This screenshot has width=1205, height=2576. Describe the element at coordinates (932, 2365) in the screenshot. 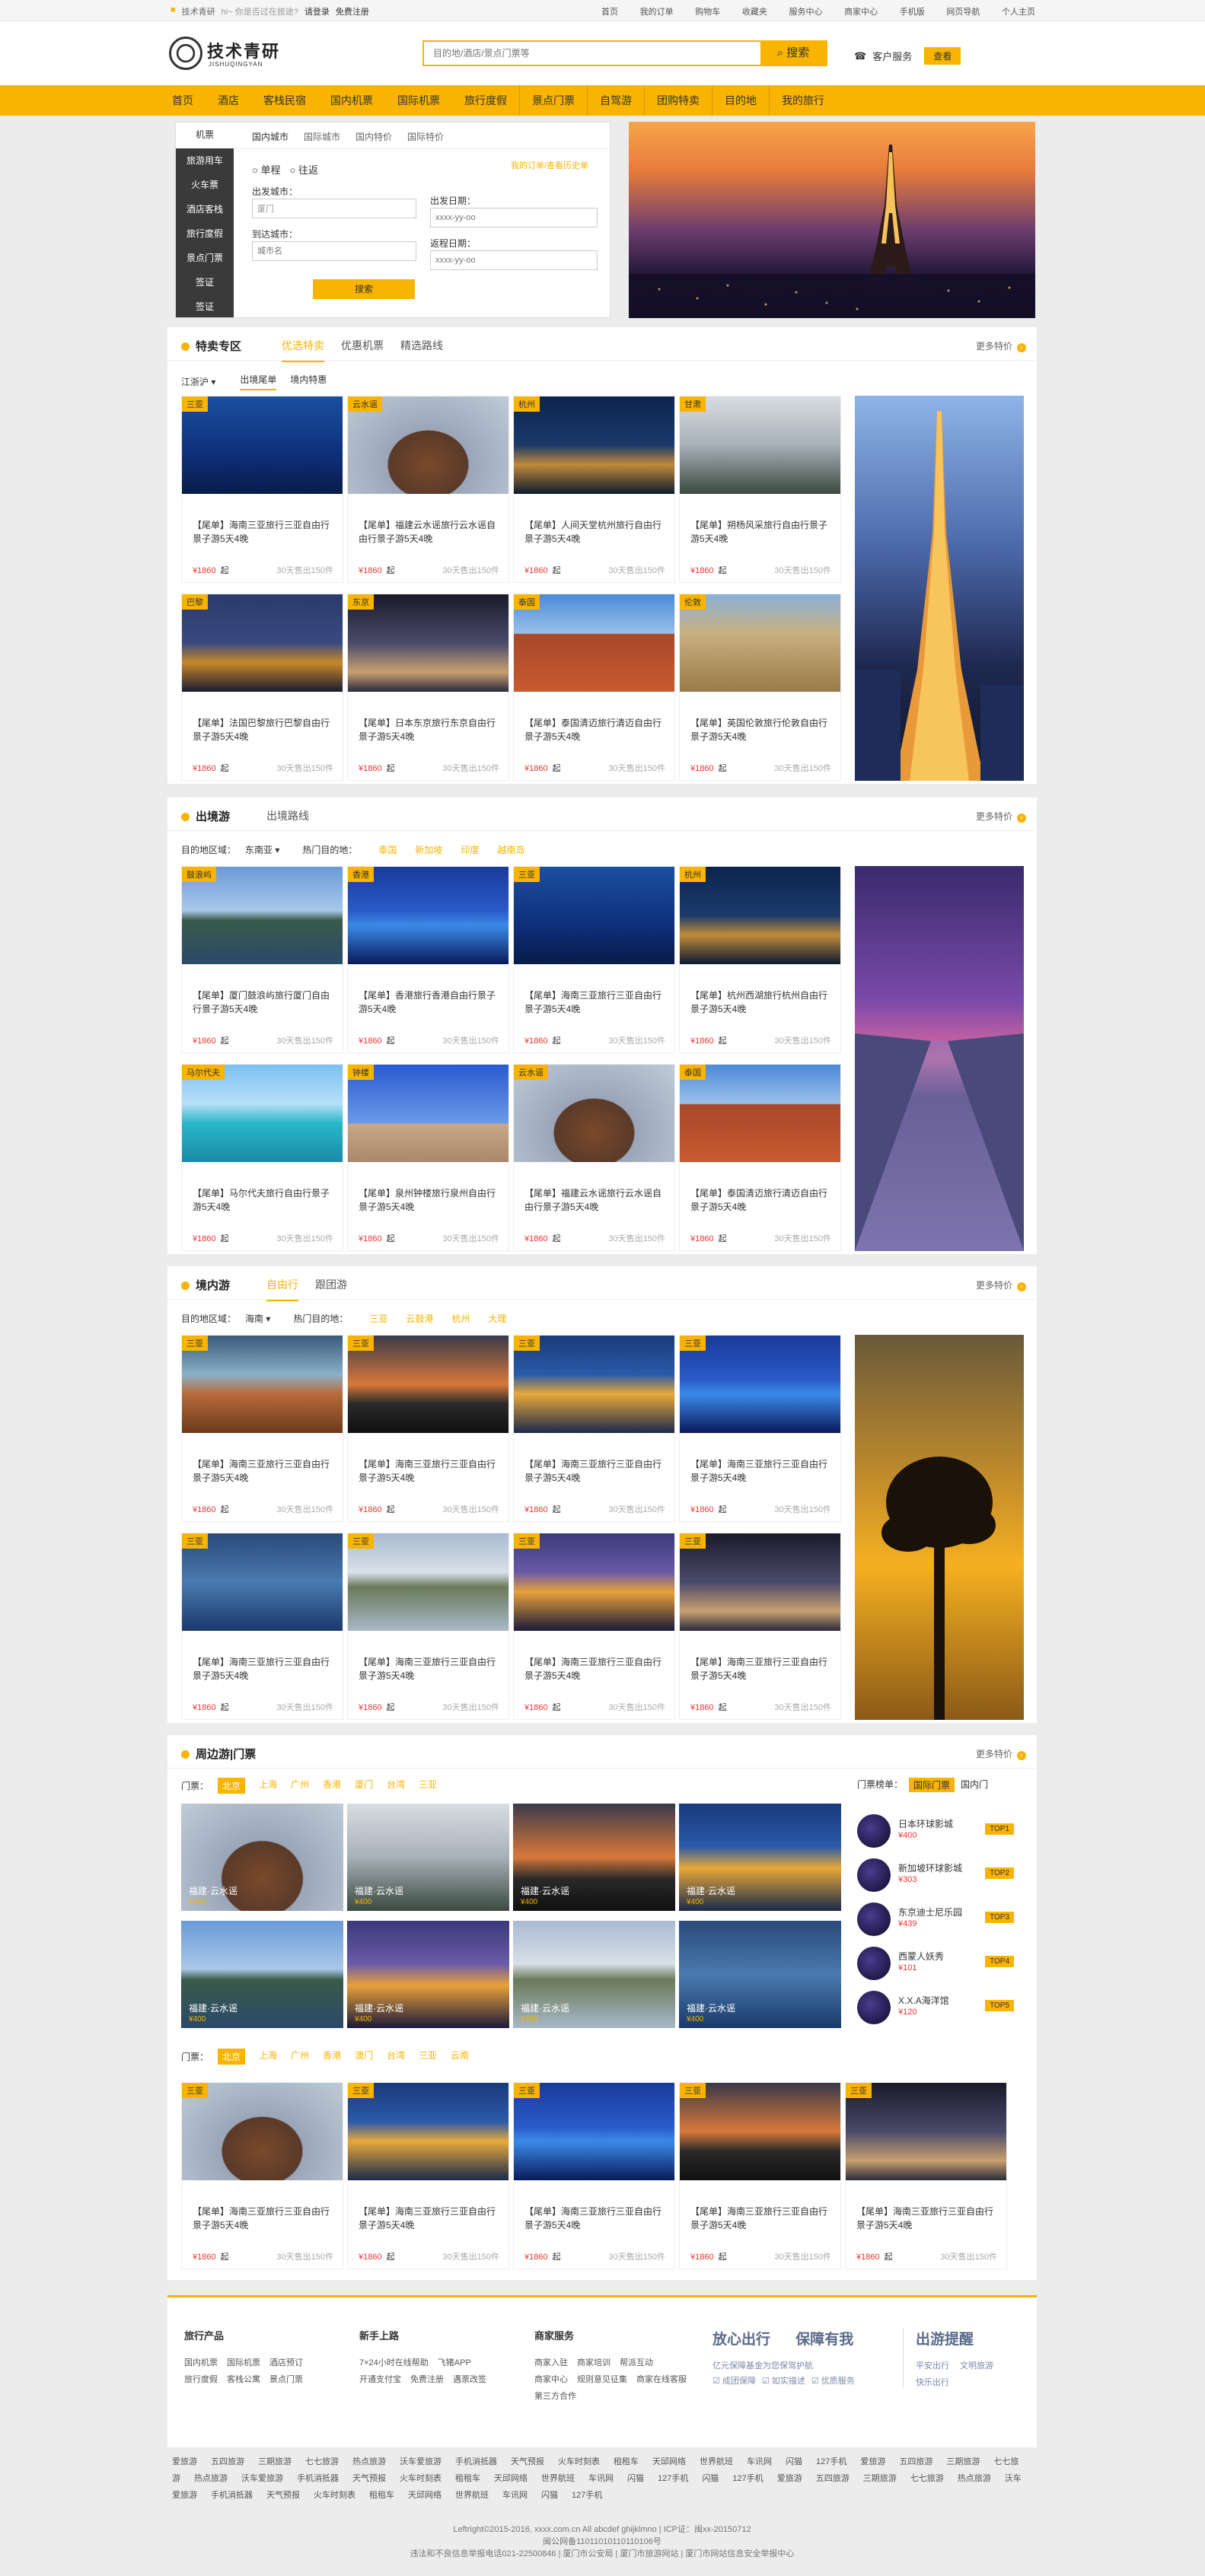

I see `tip-link: 平安出行` at that location.